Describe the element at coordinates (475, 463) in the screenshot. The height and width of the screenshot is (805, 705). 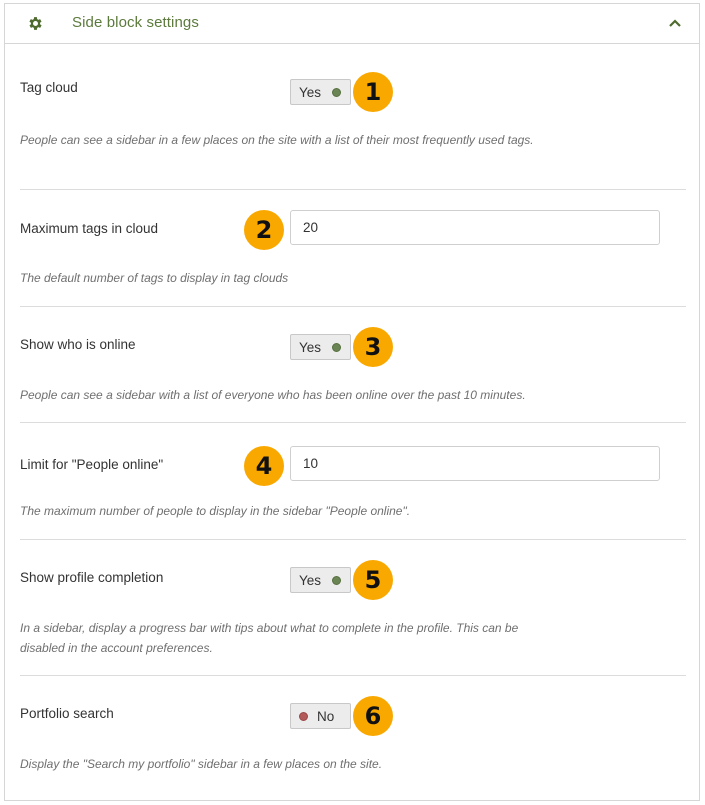
I see `people-online-limit-input` at that location.